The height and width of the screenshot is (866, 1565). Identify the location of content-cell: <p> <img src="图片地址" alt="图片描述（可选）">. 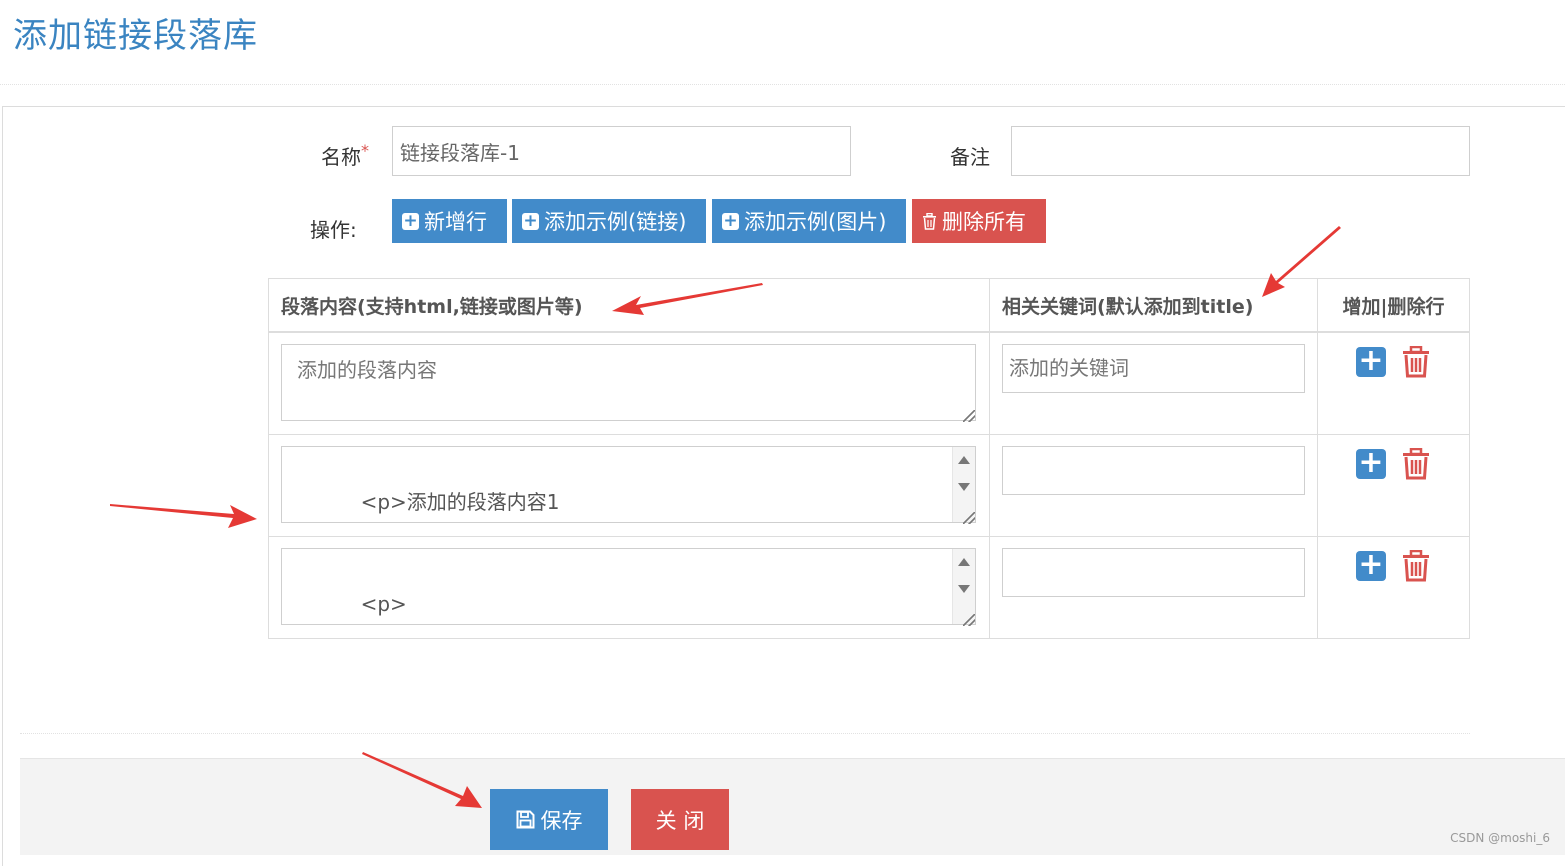
(629, 587).